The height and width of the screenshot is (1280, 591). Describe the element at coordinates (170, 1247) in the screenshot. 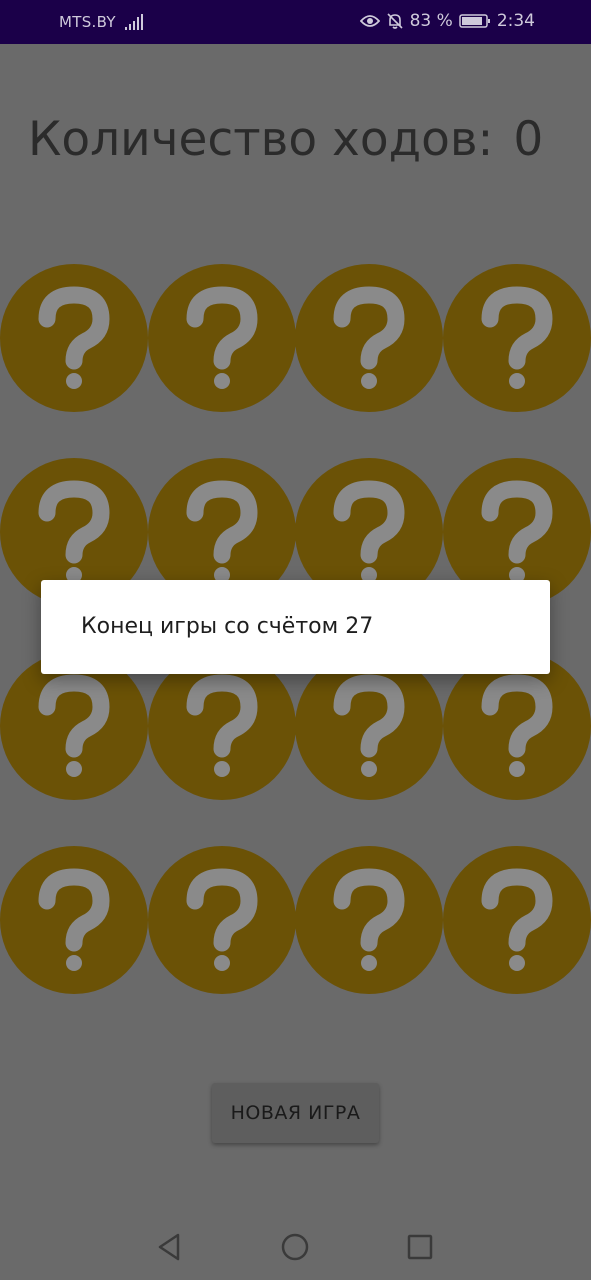

I see `back-icon` at that location.